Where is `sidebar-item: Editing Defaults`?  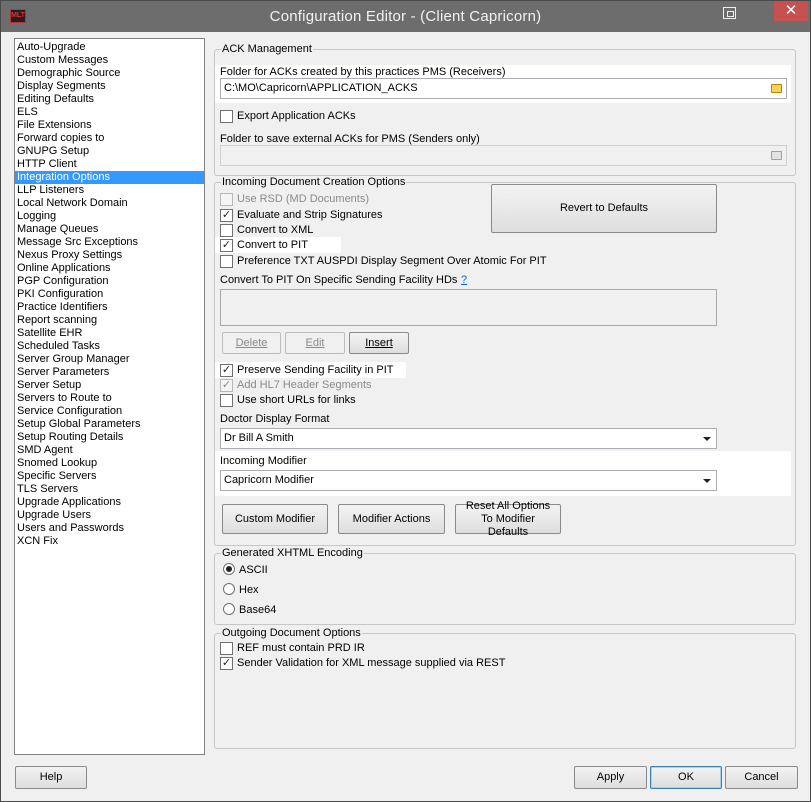 sidebar-item: Editing Defaults is located at coordinates (109, 99).